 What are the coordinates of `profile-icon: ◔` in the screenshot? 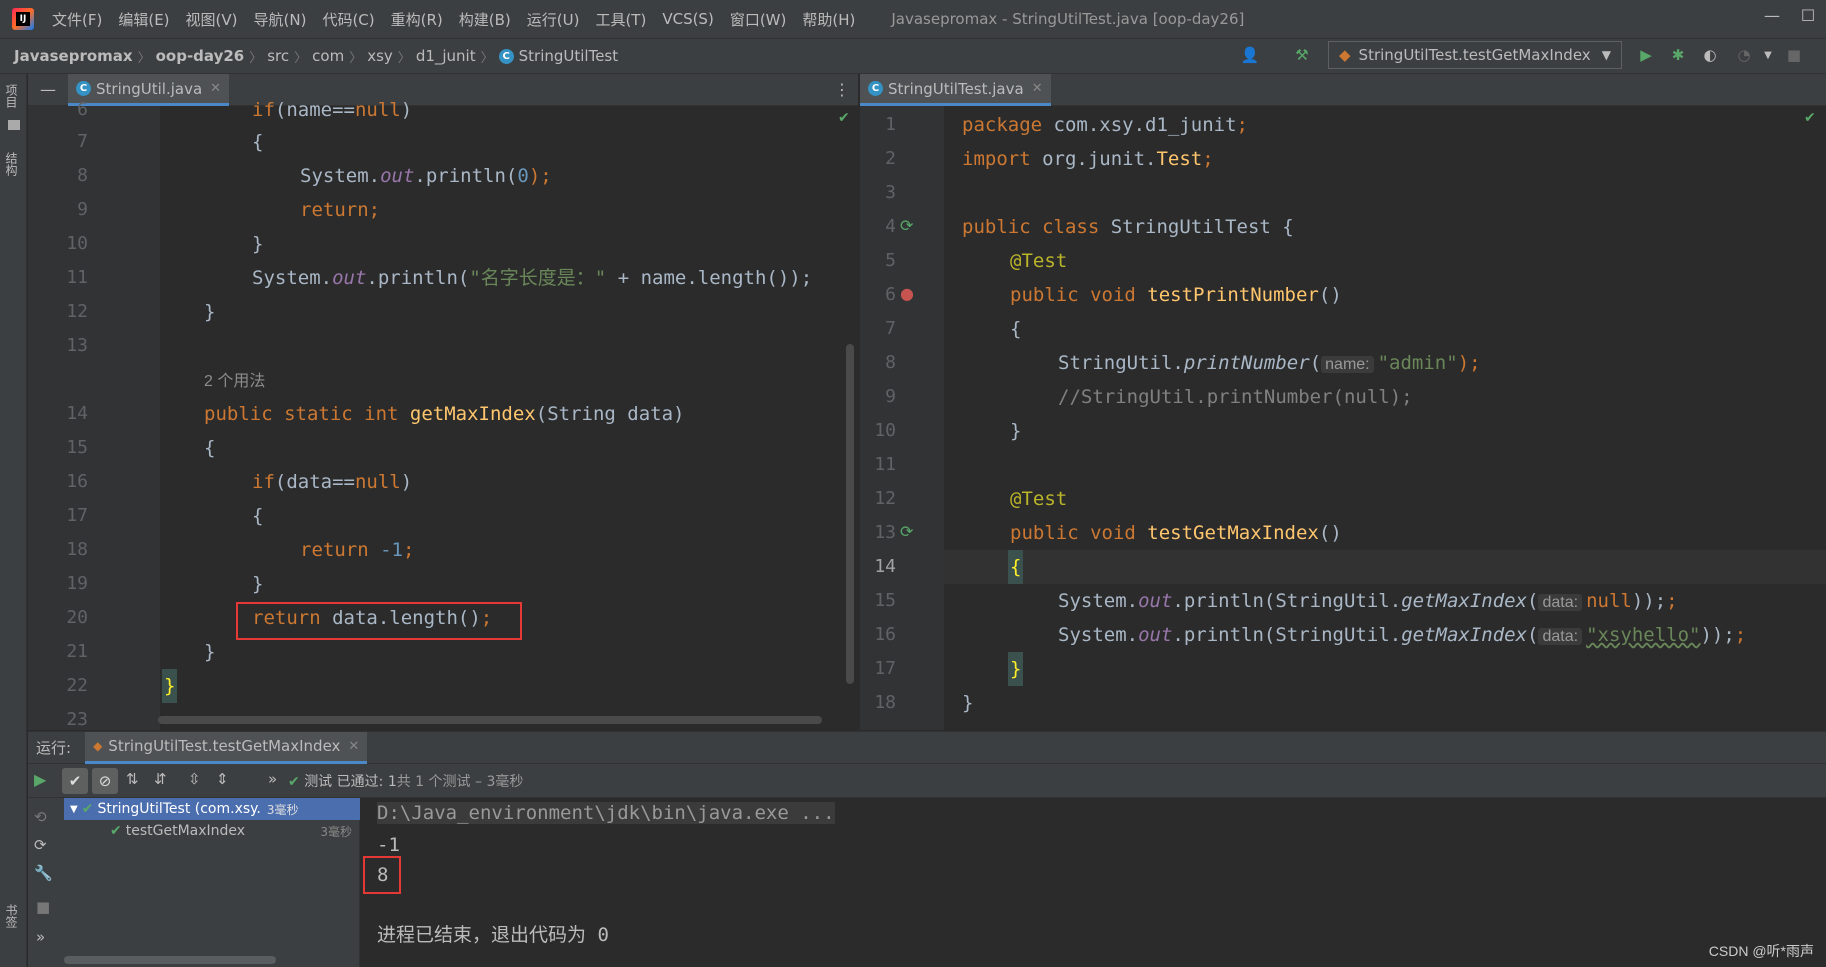 It's located at (1744, 55).